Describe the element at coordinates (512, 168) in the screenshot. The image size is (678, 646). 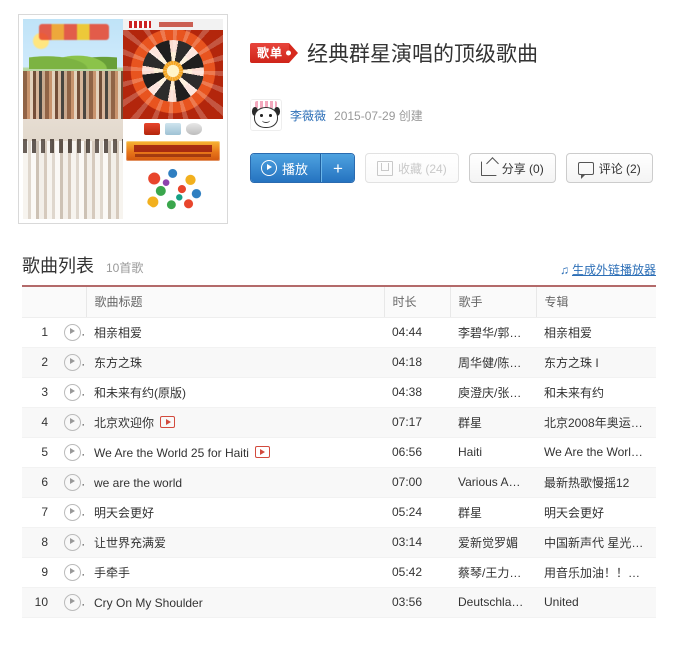
I see `share-button: 分享 (0)` at that location.